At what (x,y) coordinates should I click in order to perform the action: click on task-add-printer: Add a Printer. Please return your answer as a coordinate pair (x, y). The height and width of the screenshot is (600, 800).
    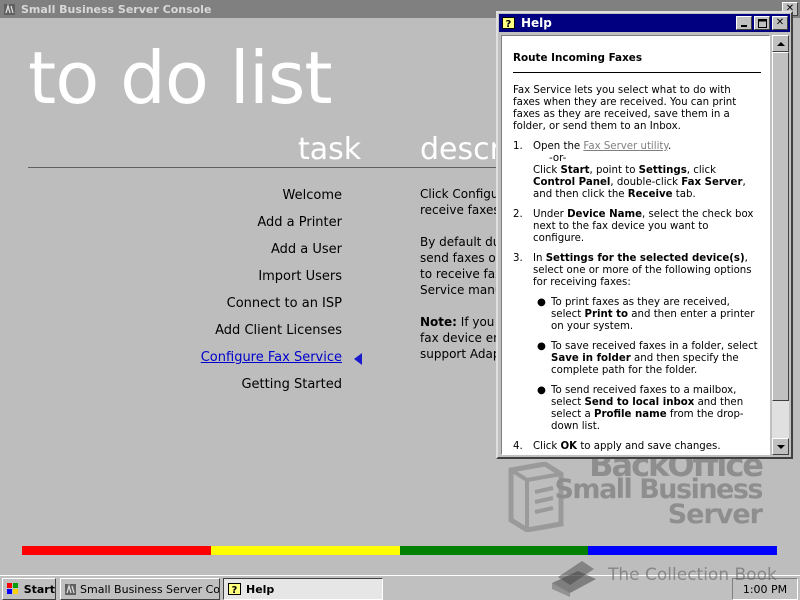
    Looking at the image, I should click on (221, 228).